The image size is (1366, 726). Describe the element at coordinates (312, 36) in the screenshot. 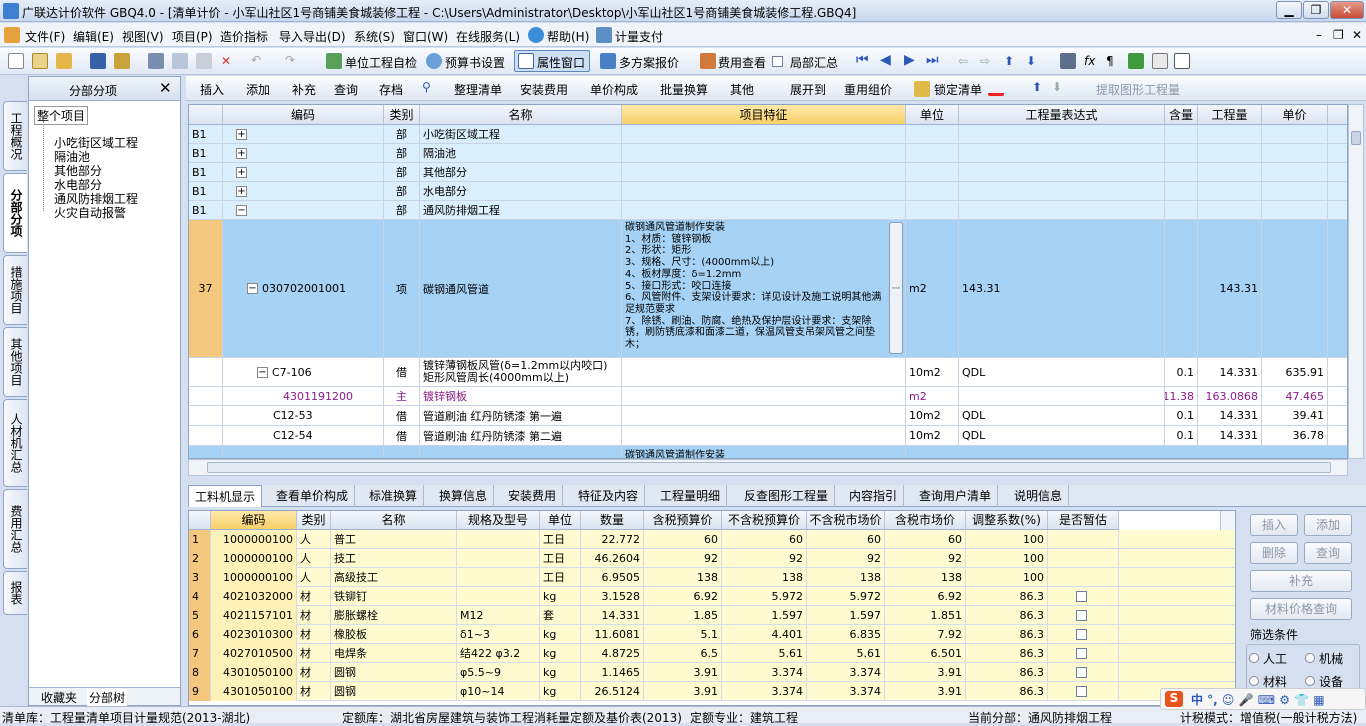

I see `menu-import-export: 导入导出(D)` at that location.